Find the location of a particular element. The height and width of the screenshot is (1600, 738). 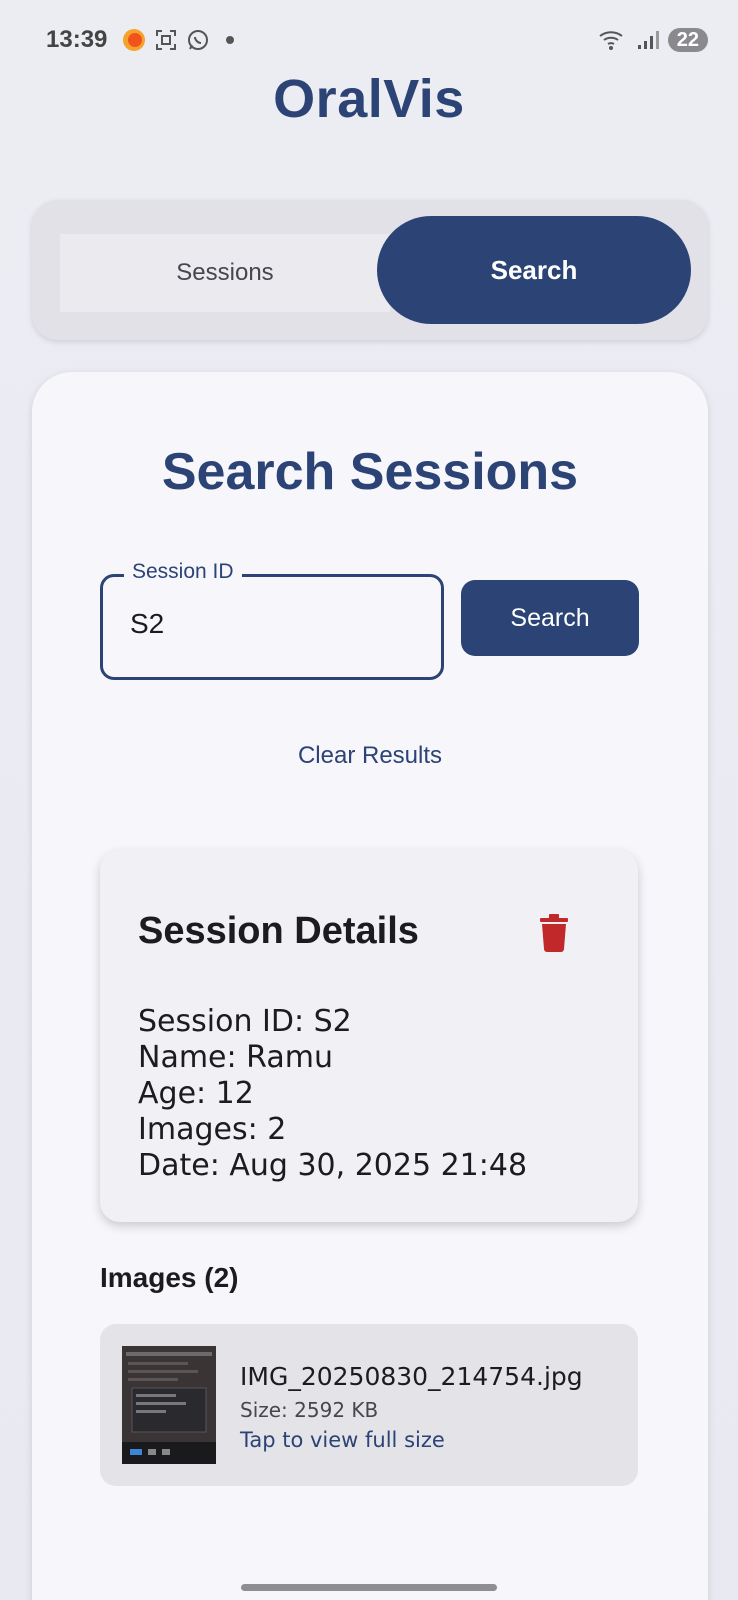

notification-orange-icon is located at coordinates (134, 40).